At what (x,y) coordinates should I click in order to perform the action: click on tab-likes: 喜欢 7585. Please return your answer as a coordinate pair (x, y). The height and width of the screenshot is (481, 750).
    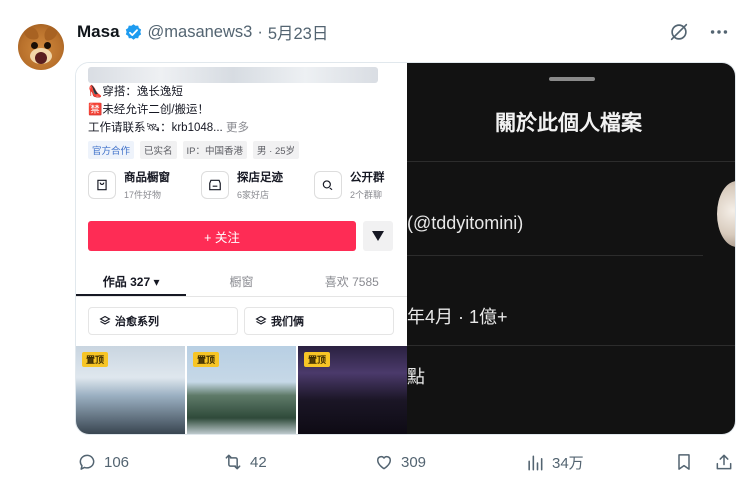
    Looking at the image, I should click on (351, 282).